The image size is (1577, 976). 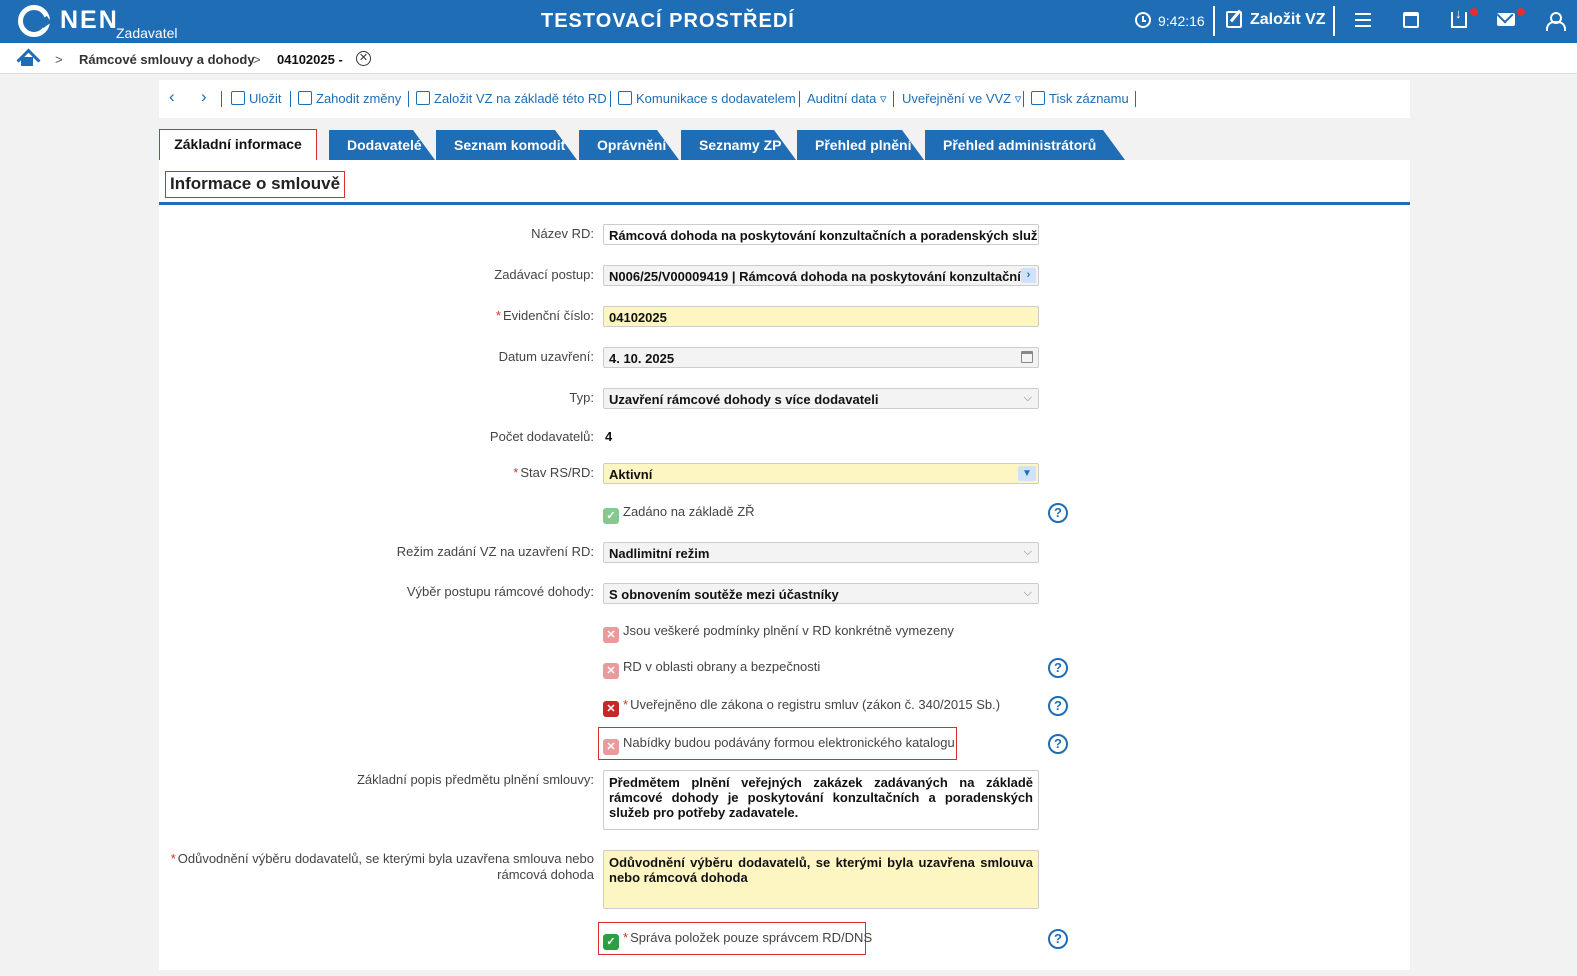 I want to click on edit-icon, so click(x=1234, y=19).